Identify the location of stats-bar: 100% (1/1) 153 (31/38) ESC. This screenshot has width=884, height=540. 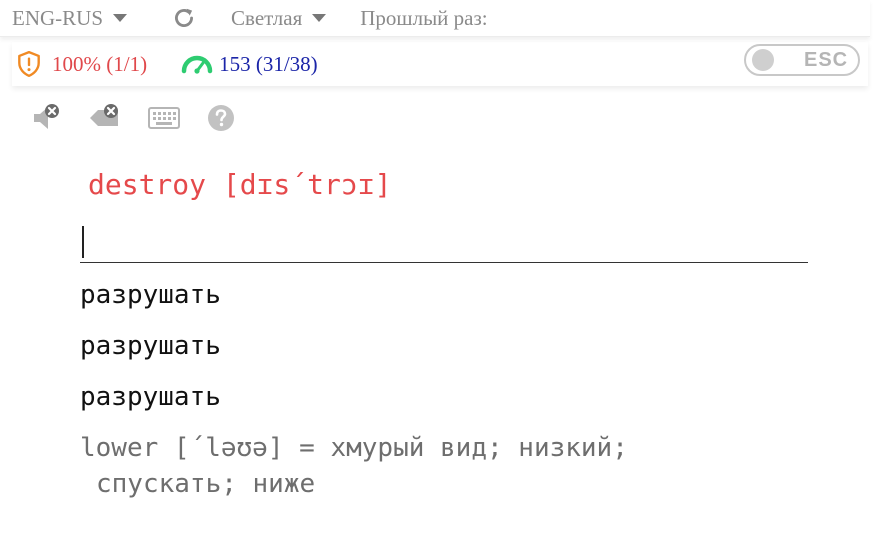
(440, 64).